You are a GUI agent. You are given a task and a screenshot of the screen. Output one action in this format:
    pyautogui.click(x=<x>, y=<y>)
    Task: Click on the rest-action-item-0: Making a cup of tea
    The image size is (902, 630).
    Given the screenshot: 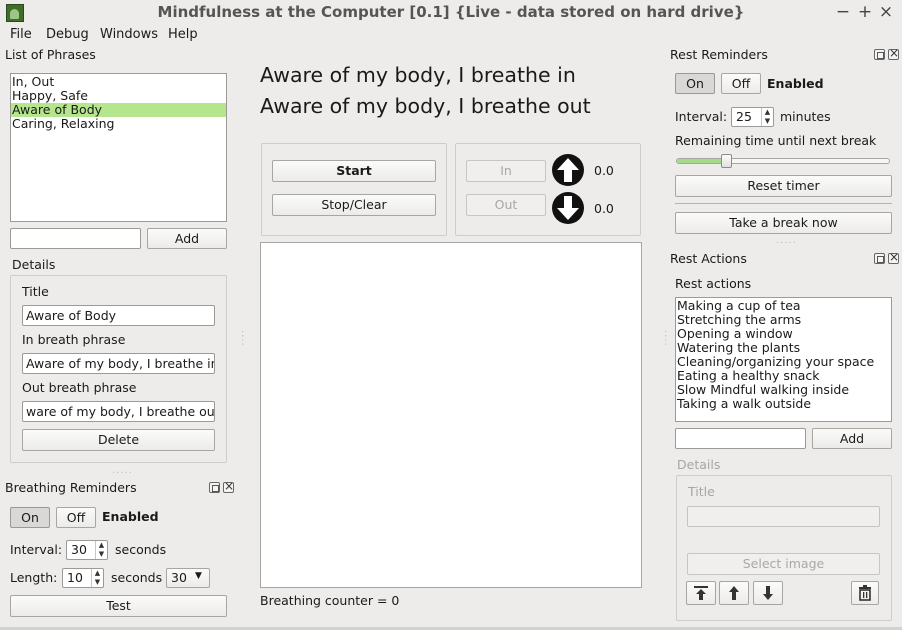 What is the action you would take?
    pyautogui.click(x=783, y=306)
    